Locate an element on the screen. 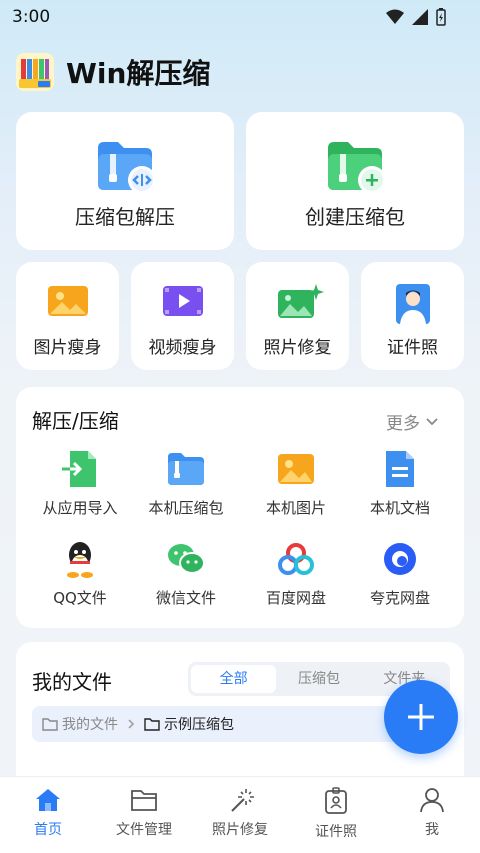 This screenshot has height=853, width=480. photo-repair-card: 照片修复 is located at coordinates (297, 316).